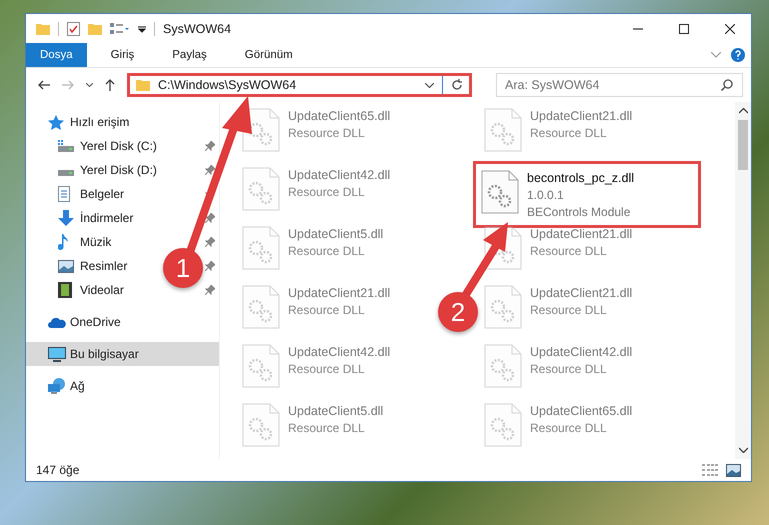  I want to click on sidebar-label: Yerel Disk (D:), so click(118, 170).